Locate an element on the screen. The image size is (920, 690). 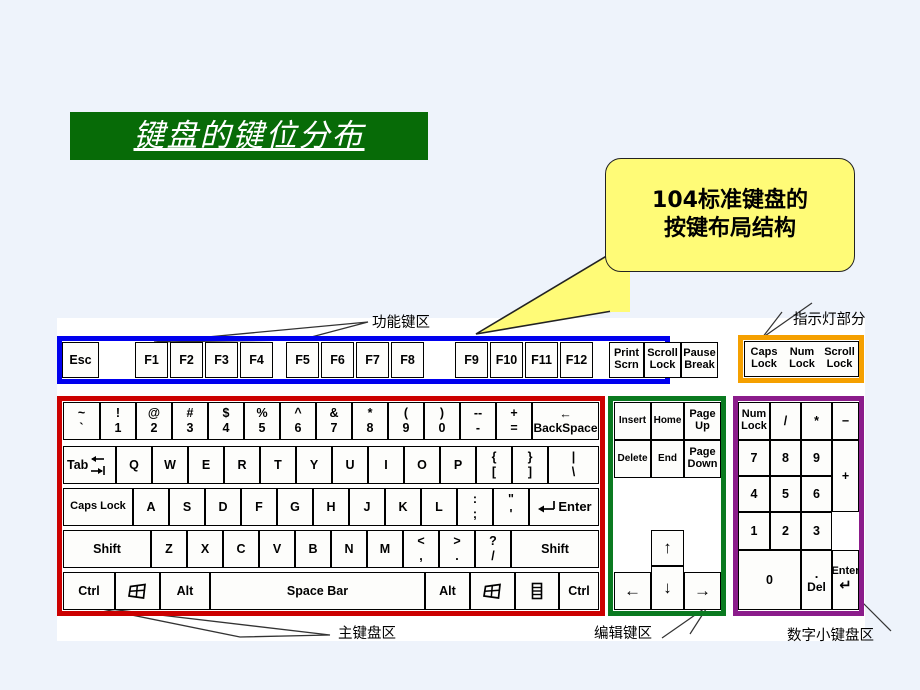
key-menu is located at coordinates (537, 591).